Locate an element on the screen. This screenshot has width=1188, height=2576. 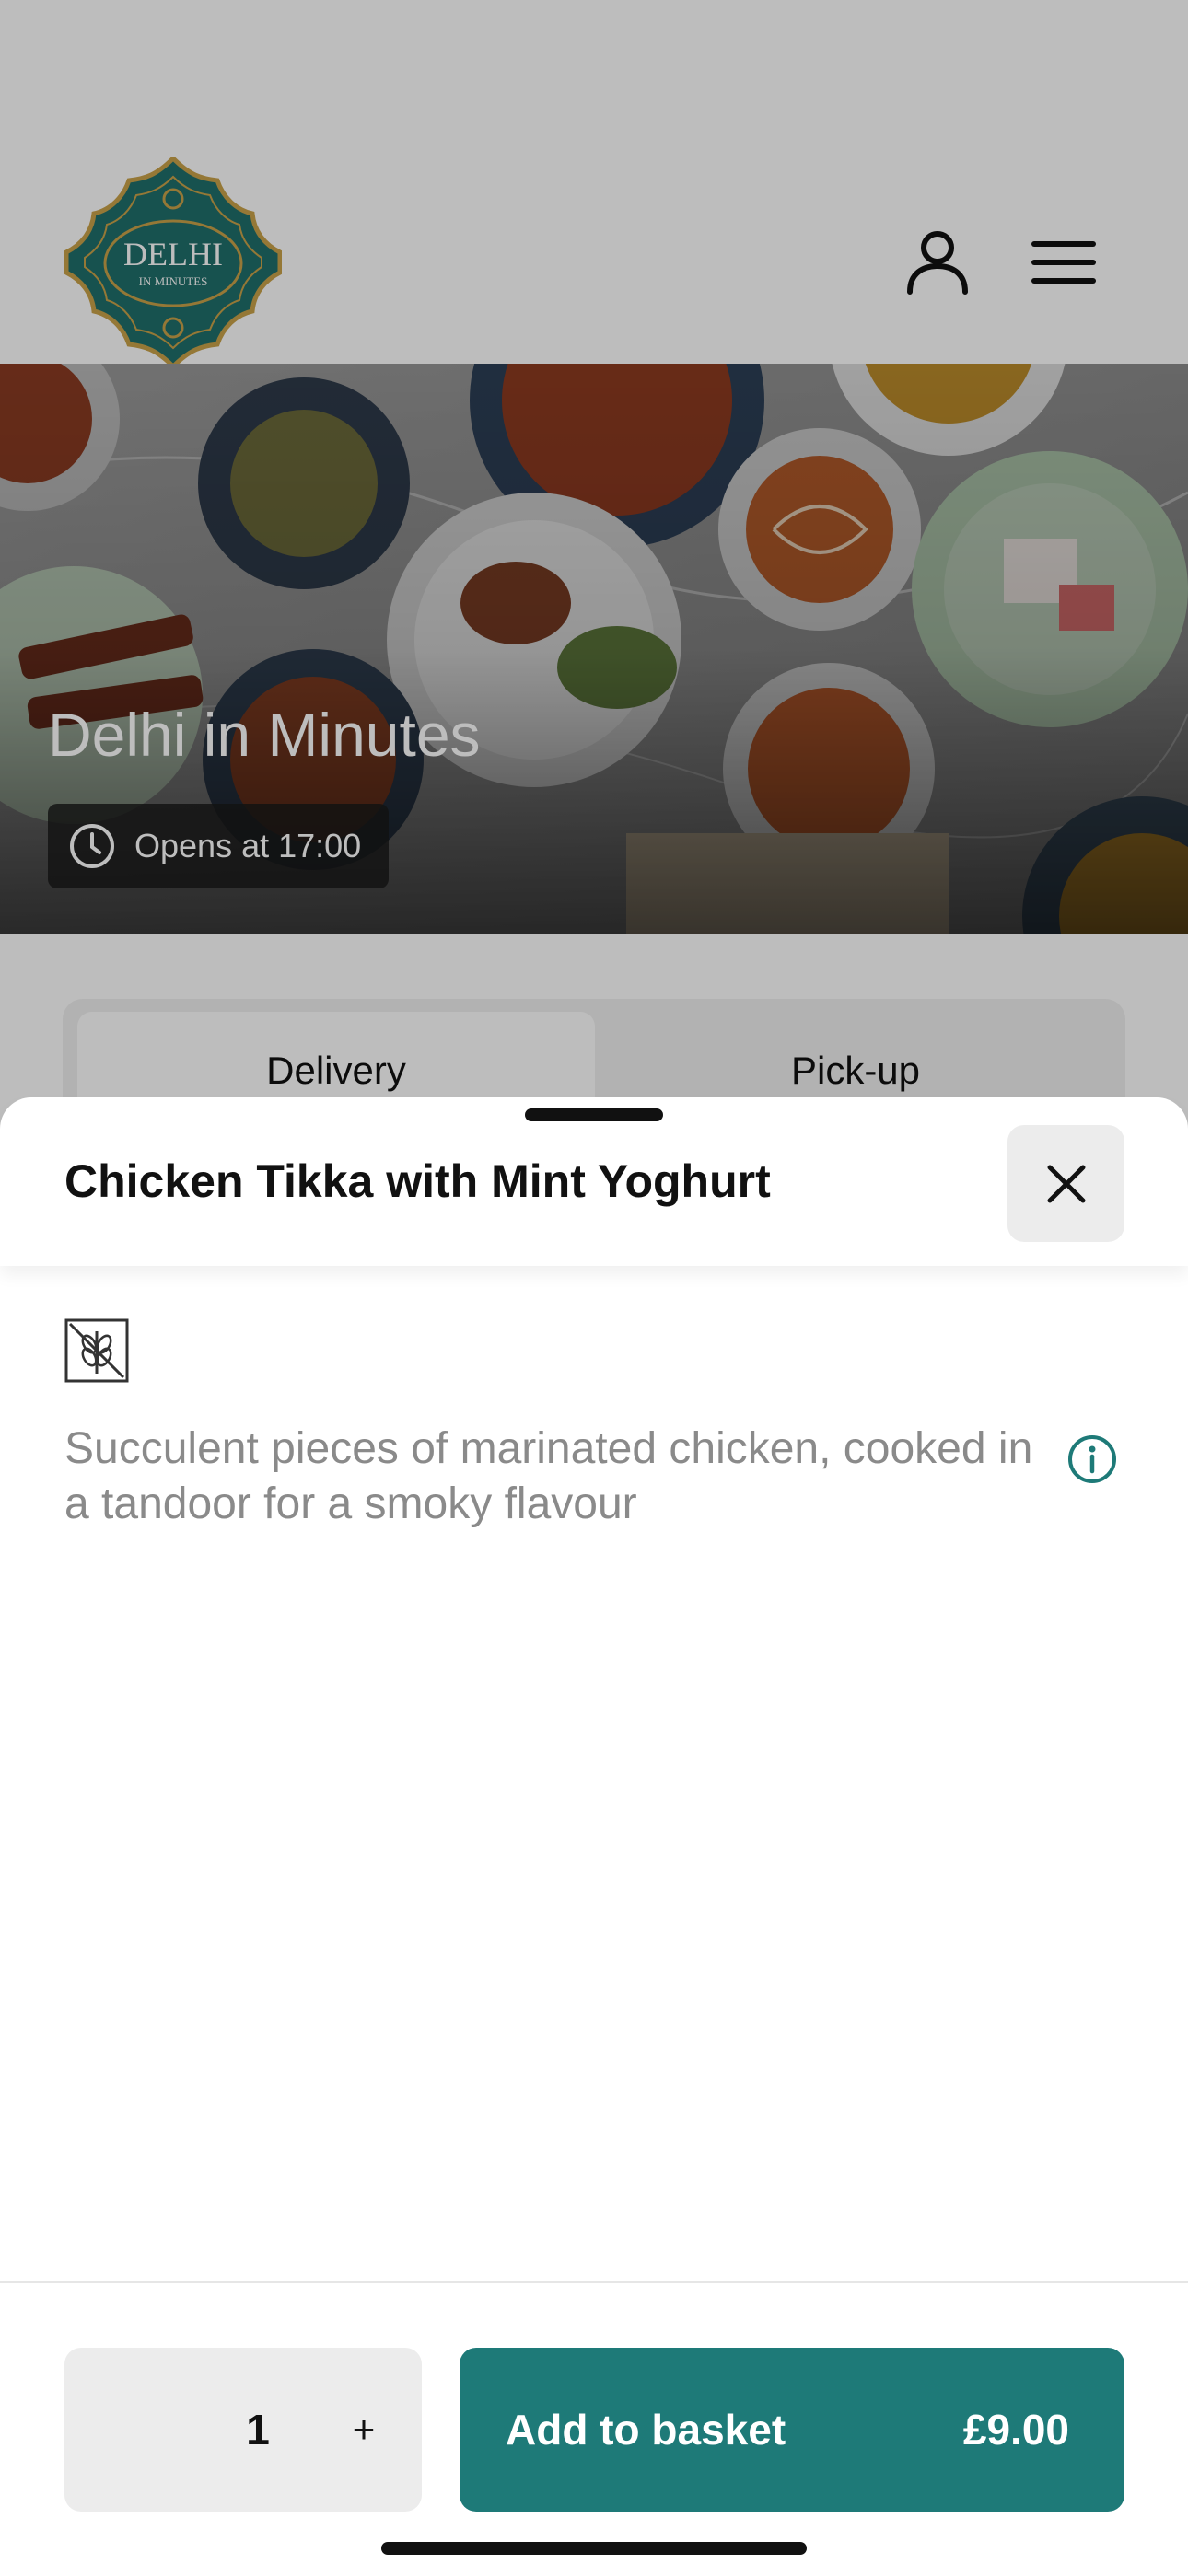
close-button is located at coordinates (1065, 1183).